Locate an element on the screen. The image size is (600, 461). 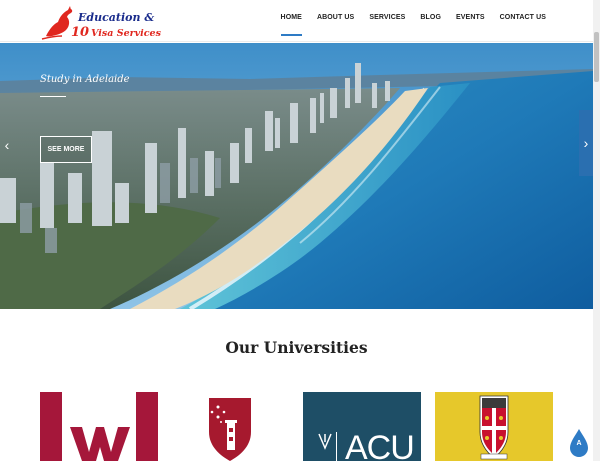
scrollbar-thumb is located at coordinates (596, 57).